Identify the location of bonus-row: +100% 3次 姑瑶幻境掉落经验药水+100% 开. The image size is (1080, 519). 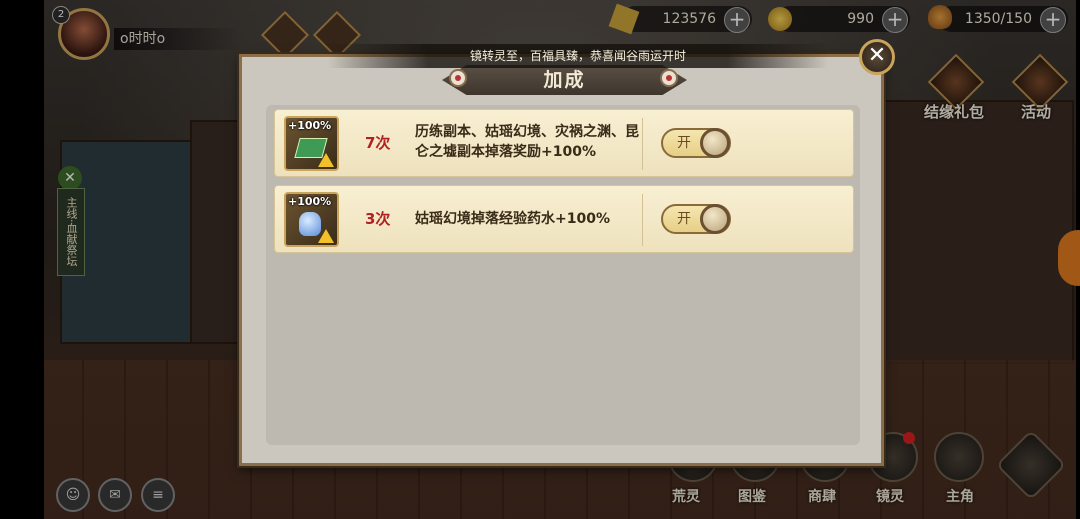
(564, 219).